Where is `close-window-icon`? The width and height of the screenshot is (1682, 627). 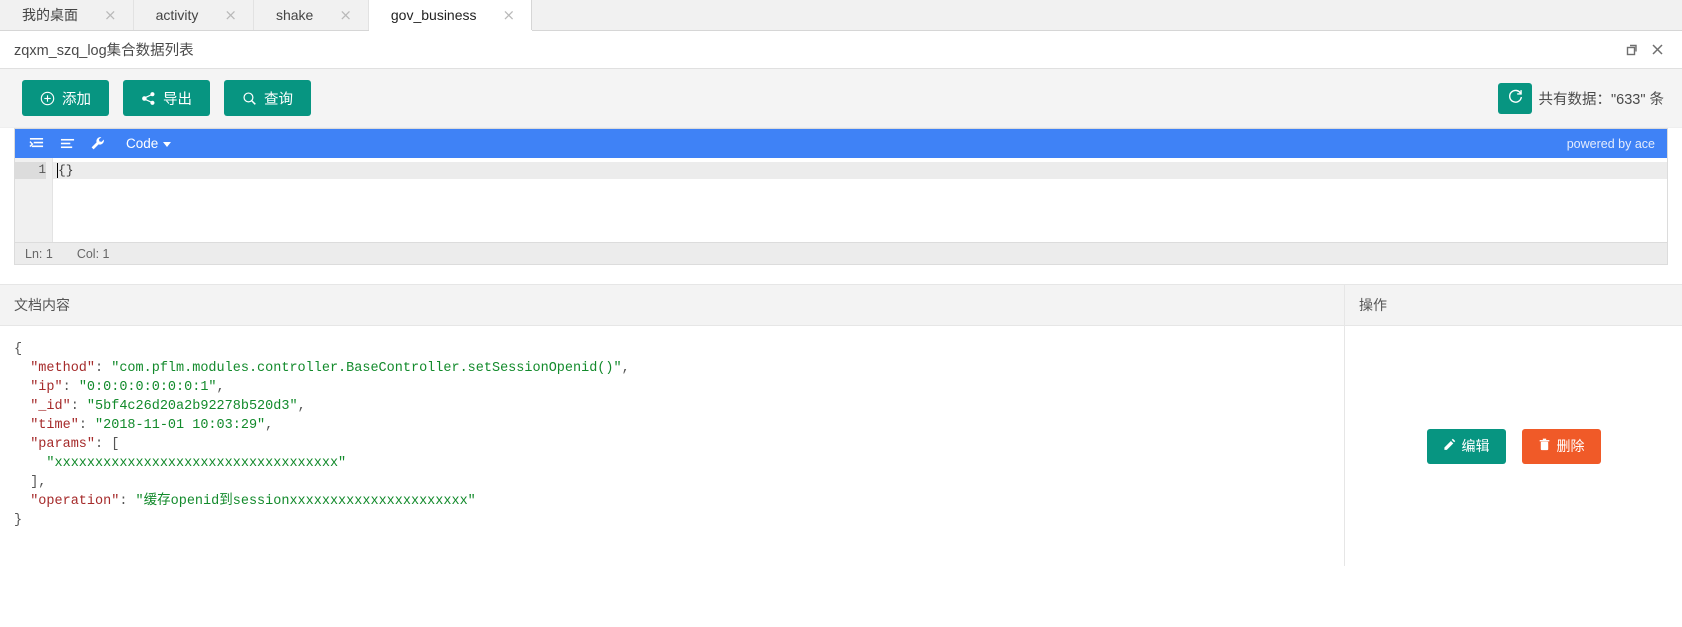
close-window-icon is located at coordinates (1657, 50).